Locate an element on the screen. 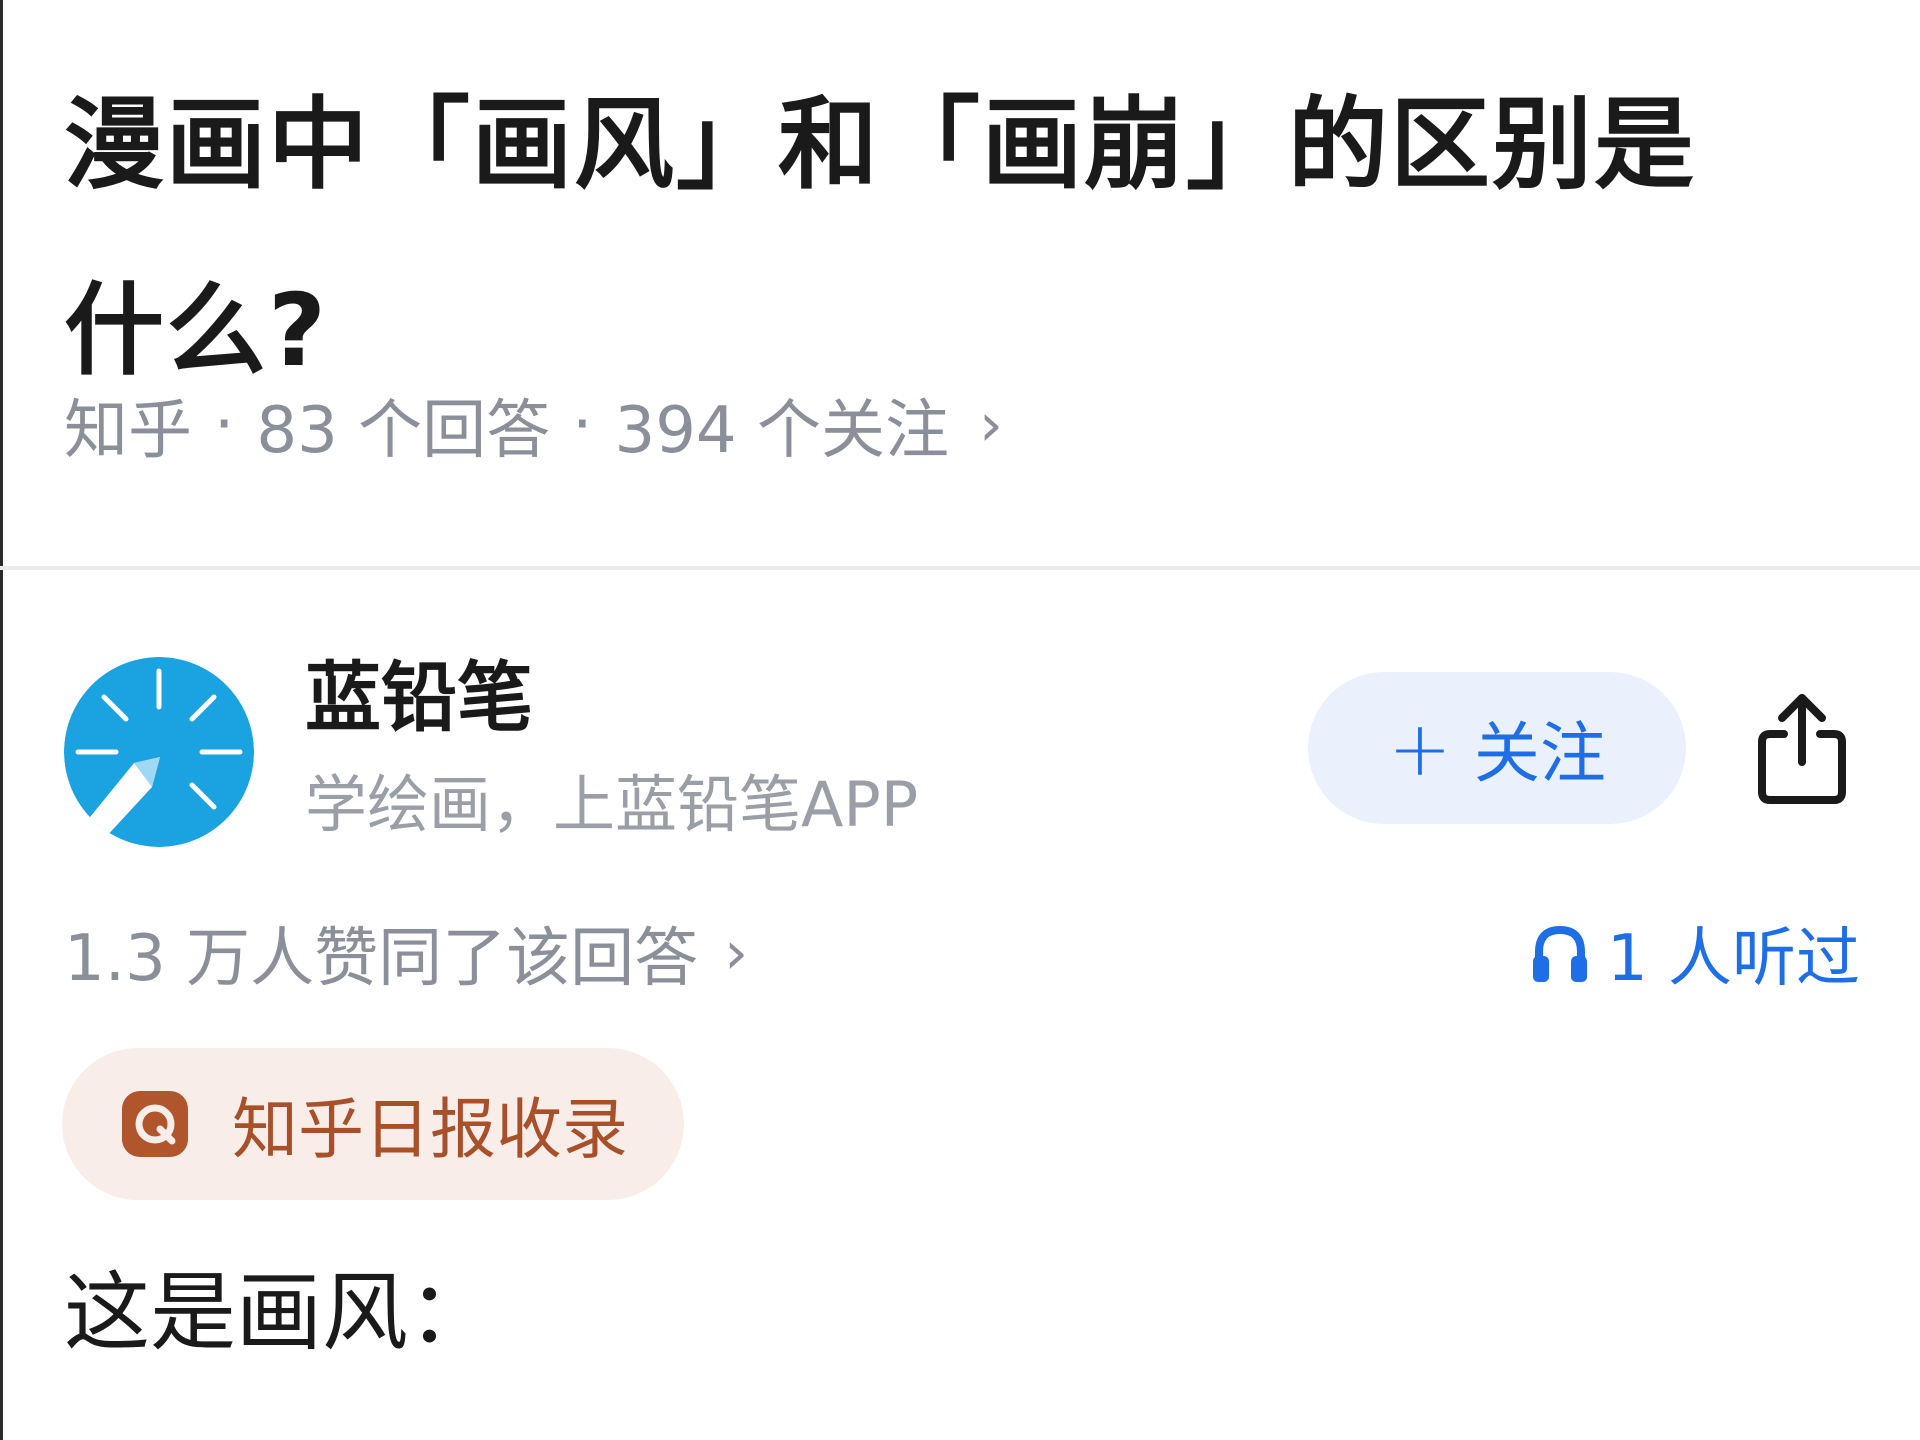 The height and width of the screenshot is (1440, 1920). avatar is located at coordinates (159, 752).